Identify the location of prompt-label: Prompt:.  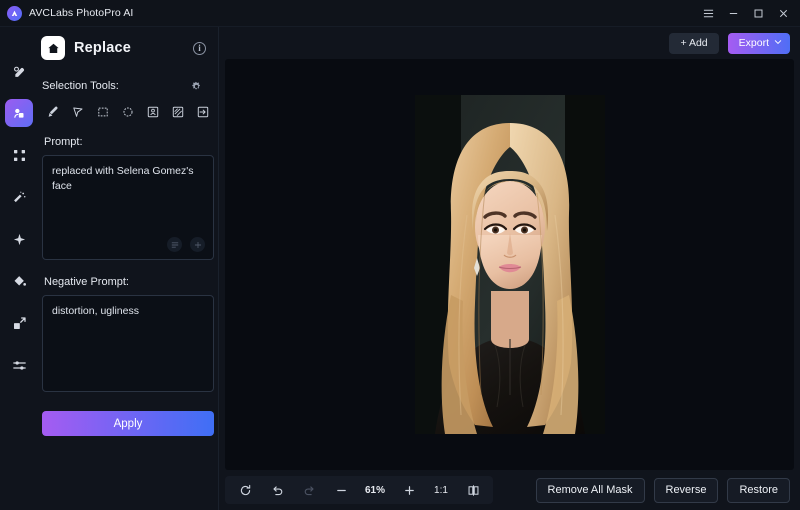
(63, 142).